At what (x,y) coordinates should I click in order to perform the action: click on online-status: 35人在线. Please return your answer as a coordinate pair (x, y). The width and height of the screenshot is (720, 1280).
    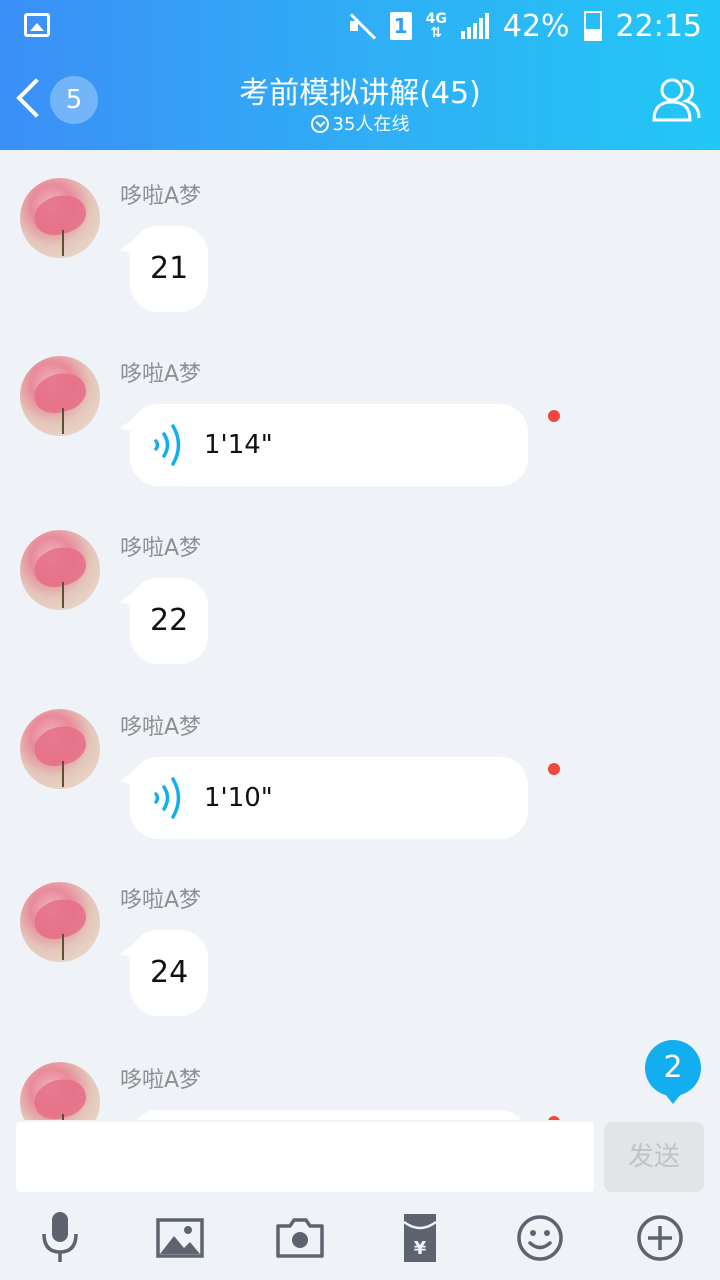
    Looking at the image, I should click on (360, 123).